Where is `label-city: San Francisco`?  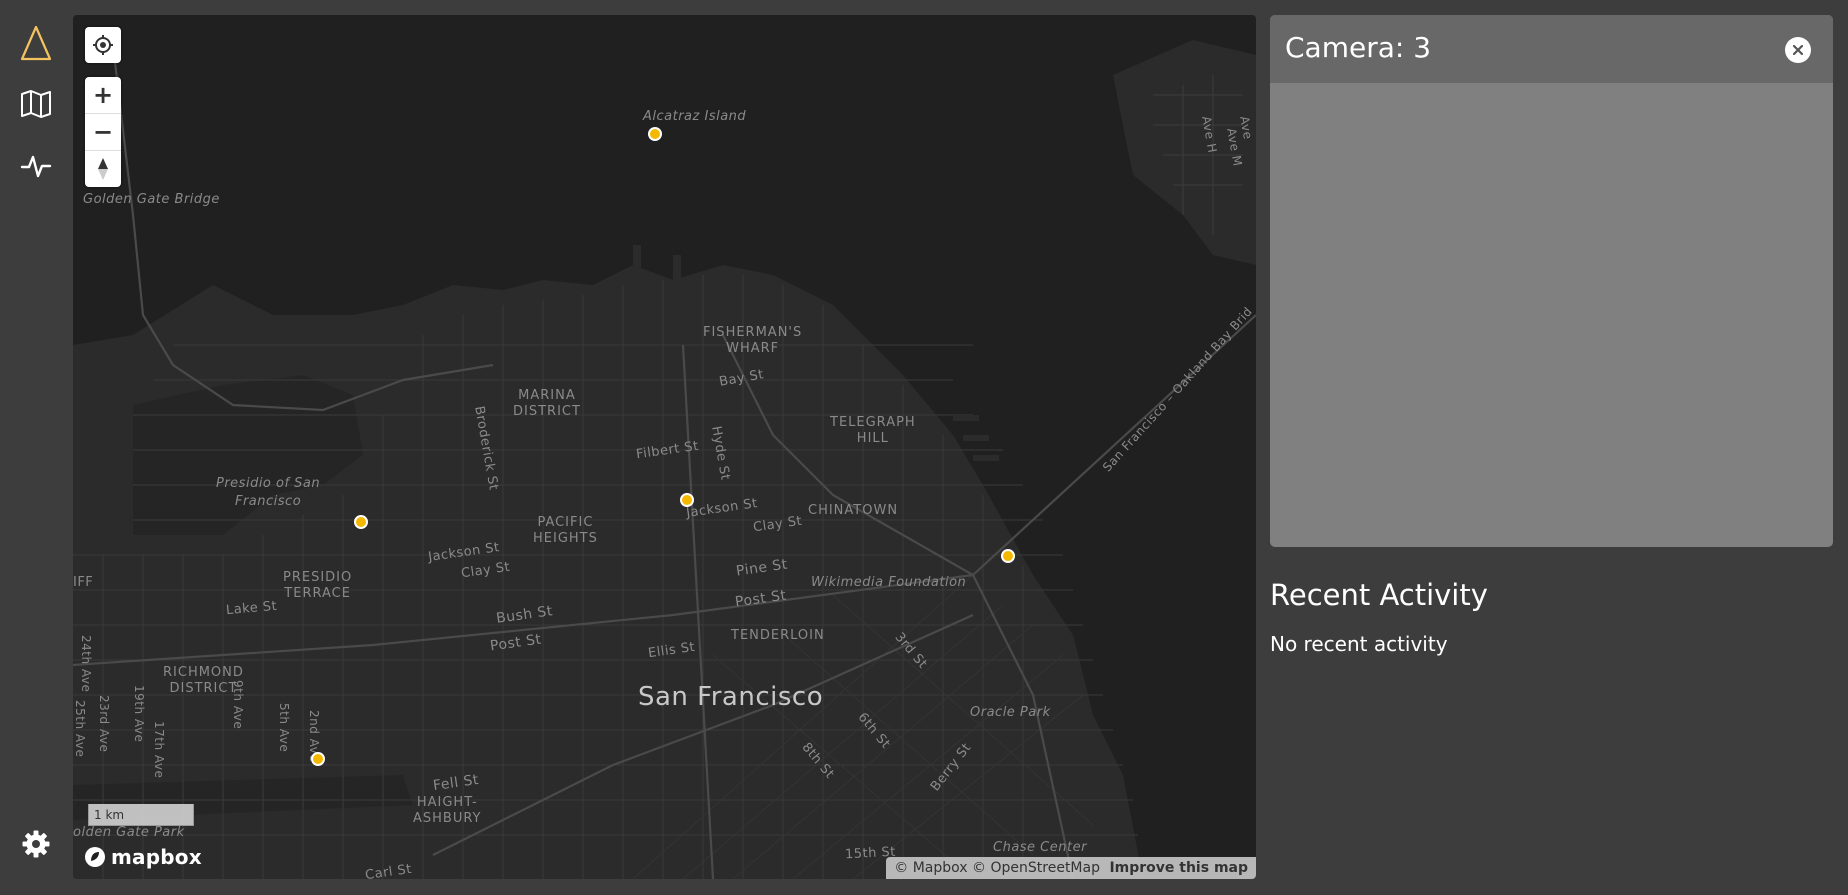 label-city: San Francisco is located at coordinates (731, 697).